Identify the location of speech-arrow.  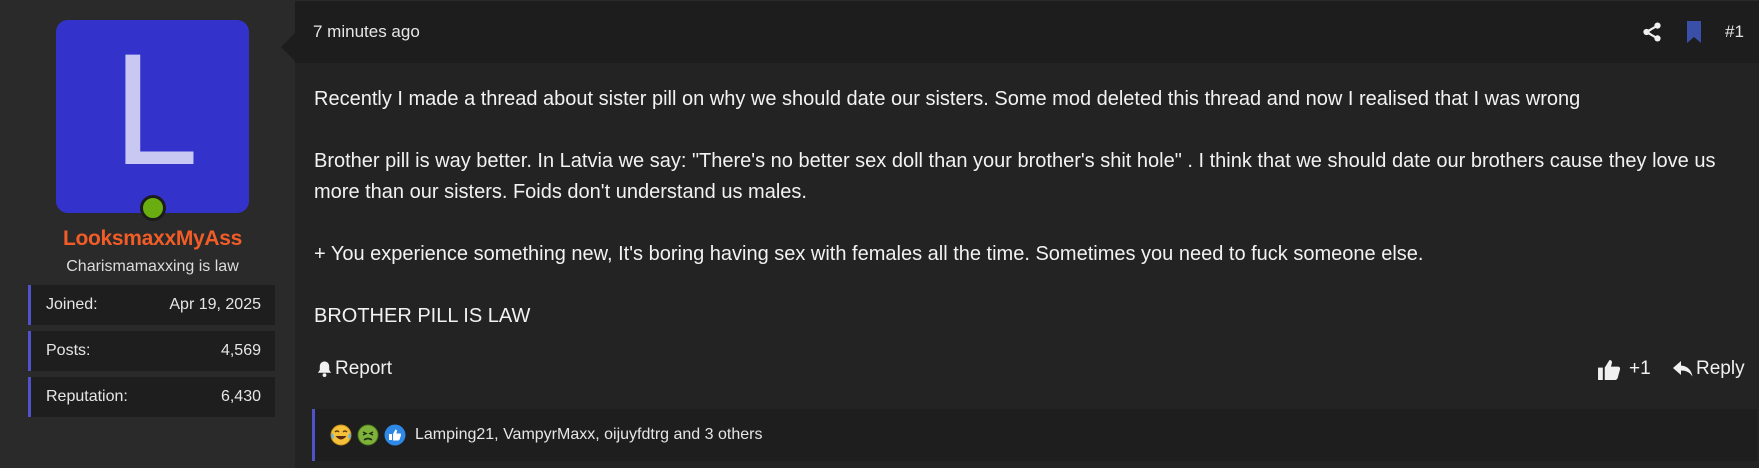
(288, 47).